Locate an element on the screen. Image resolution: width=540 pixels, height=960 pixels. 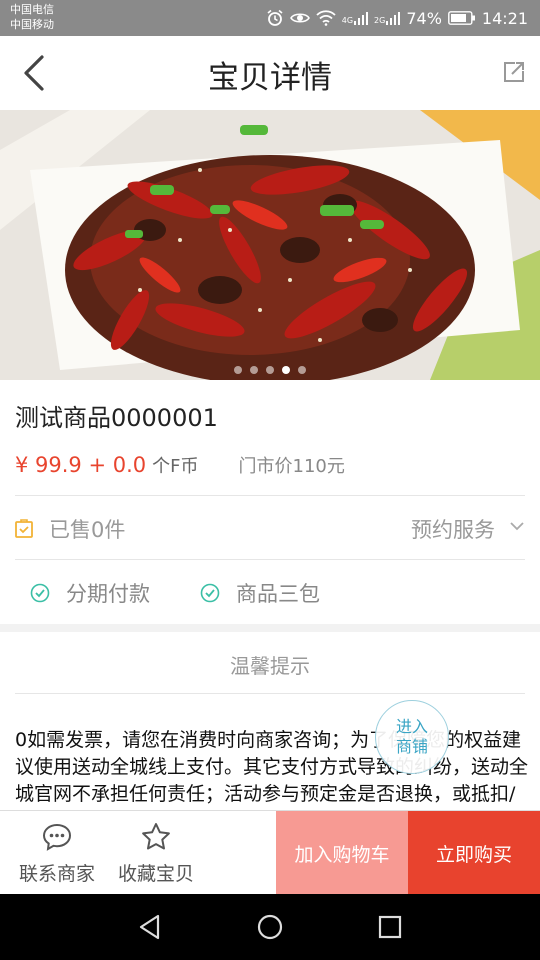
carrier-info: 中国电信 中国移动 is located at coordinates (32, 17).